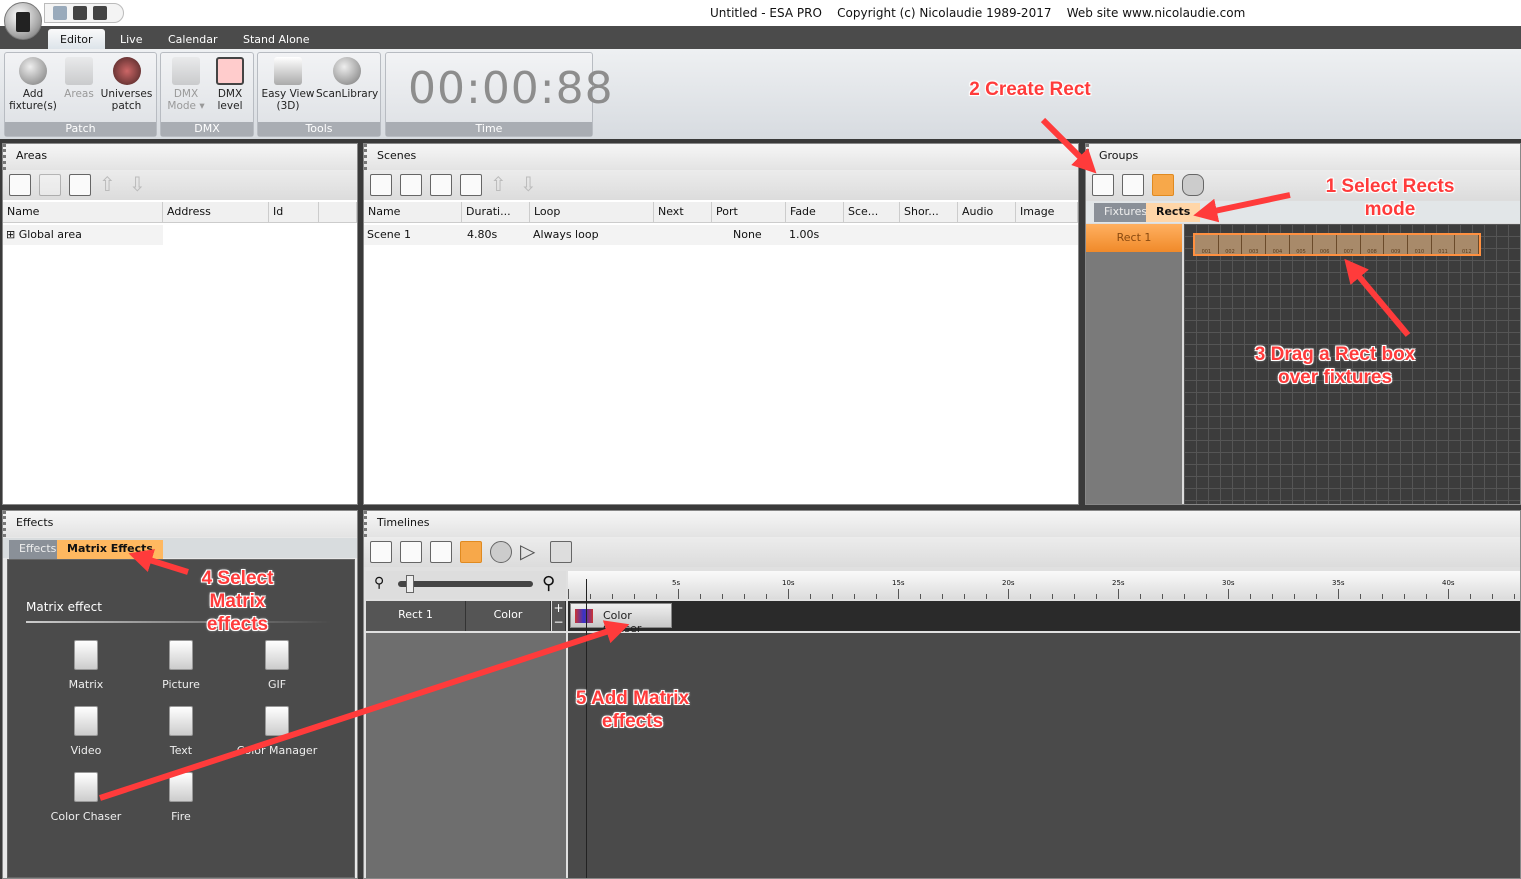 The height and width of the screenshot is (879, 1521). What do you see at coordinates (441, 185) in the screenshot?
I see `delete-scene-icon` at bounding box center [441, 185].